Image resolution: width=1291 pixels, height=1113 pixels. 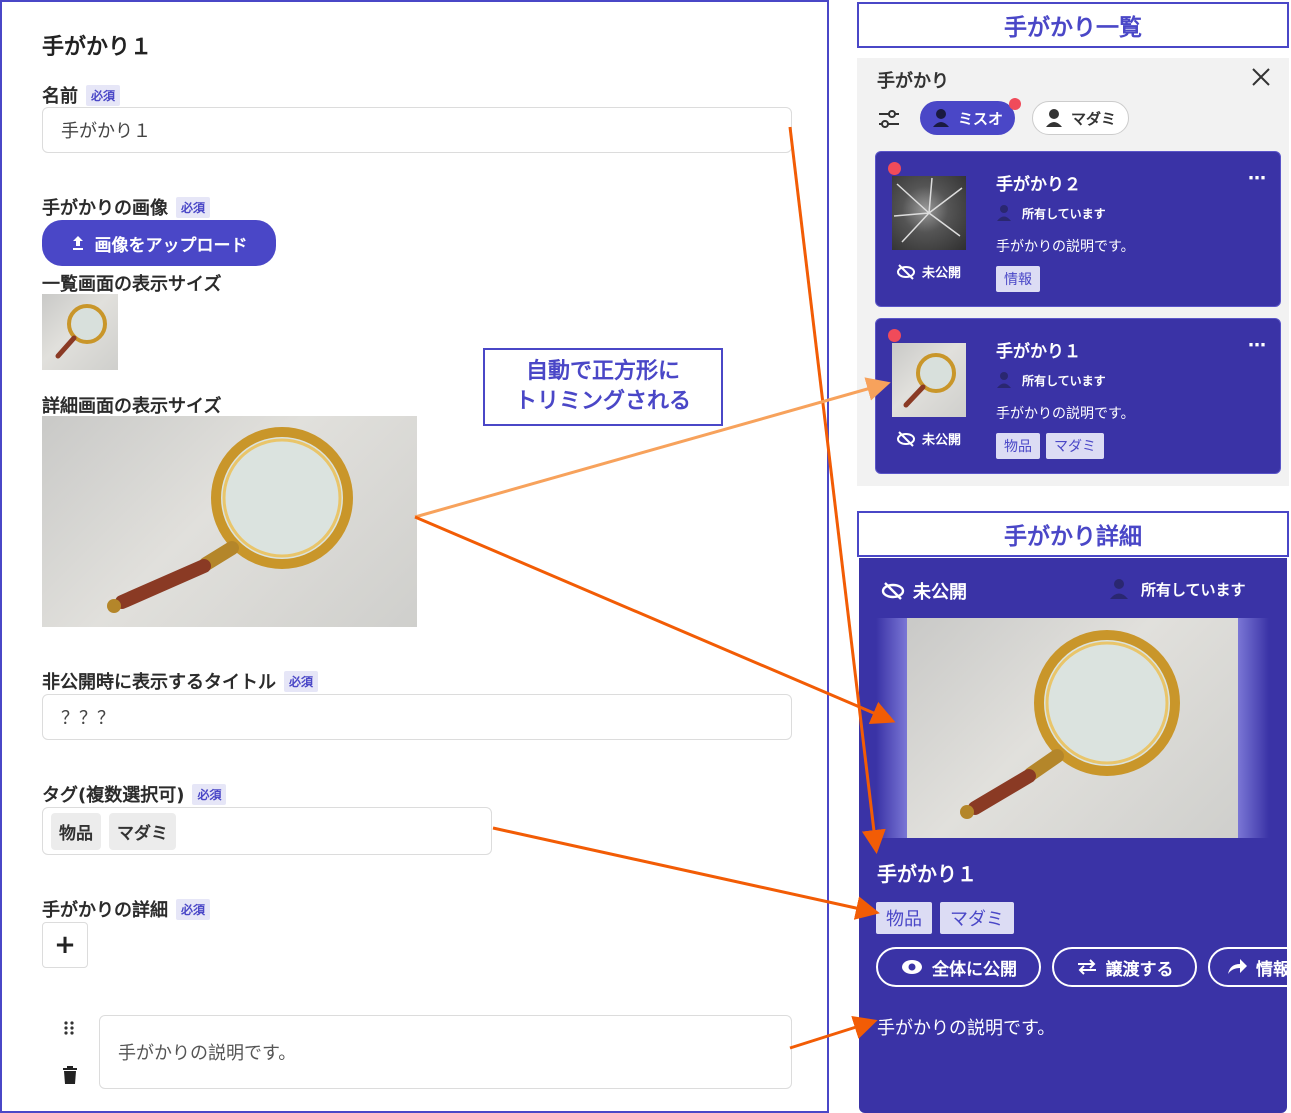 What do you see at coordinates (77, 243) in the screenshot?
I see `upload-icon` at bounding box center [77, 243].